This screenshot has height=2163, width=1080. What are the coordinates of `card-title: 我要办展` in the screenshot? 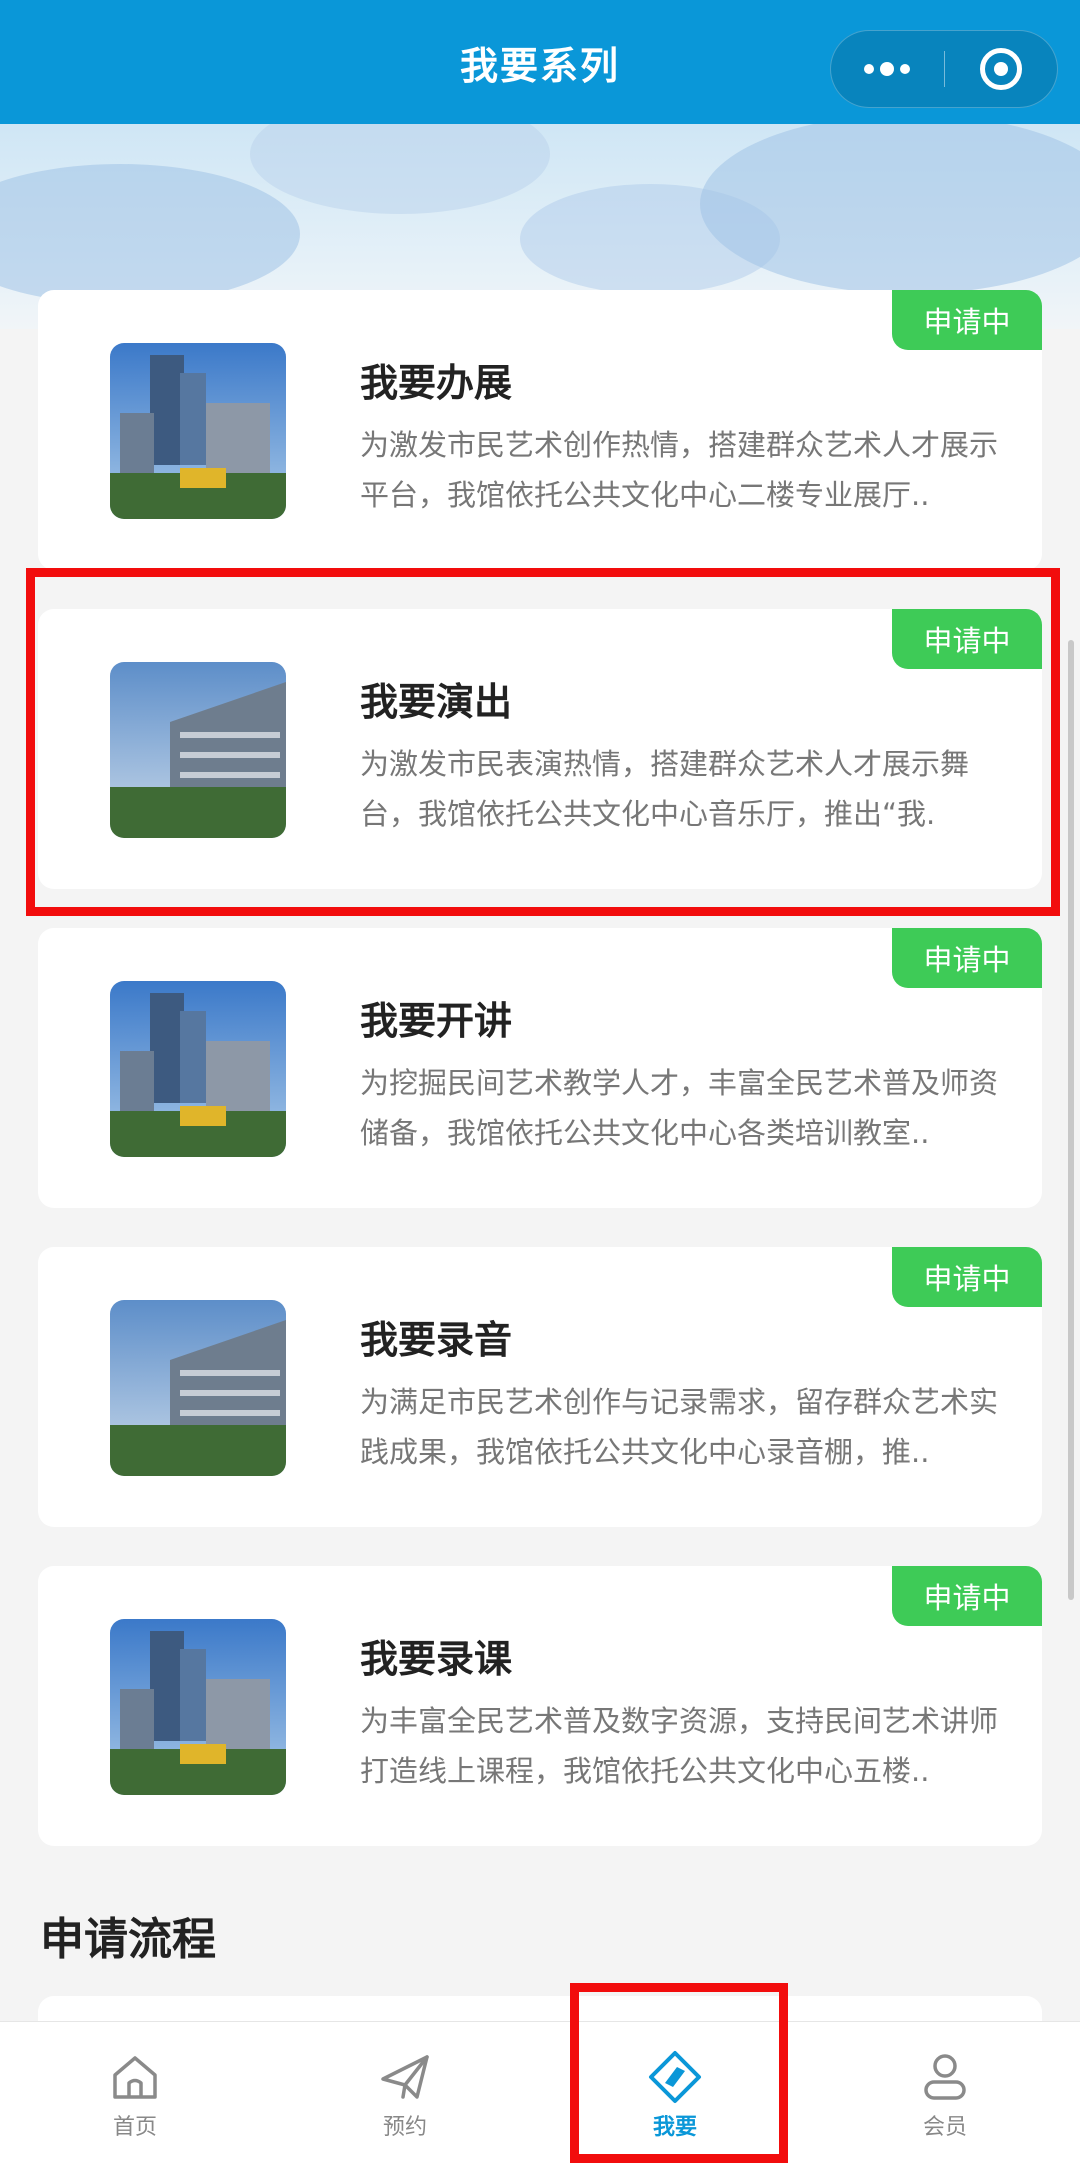 It's located at (436, 383).